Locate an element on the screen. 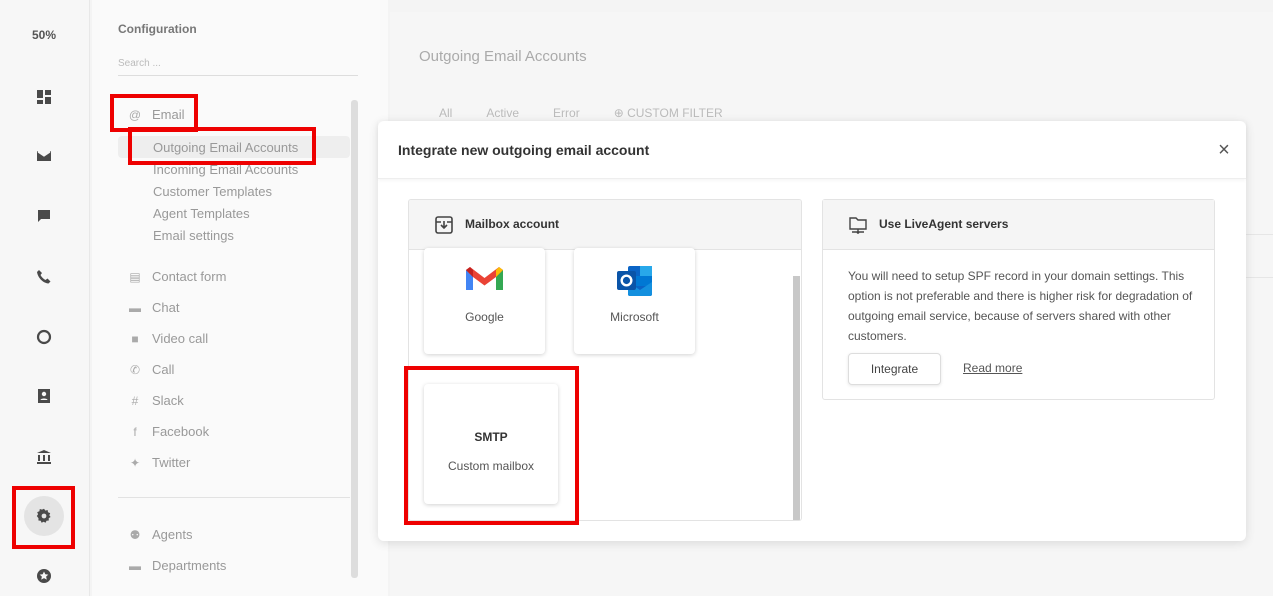 The image size is (1273, 596). menu-group-email: @ Email is located at coordinates (155, 114).